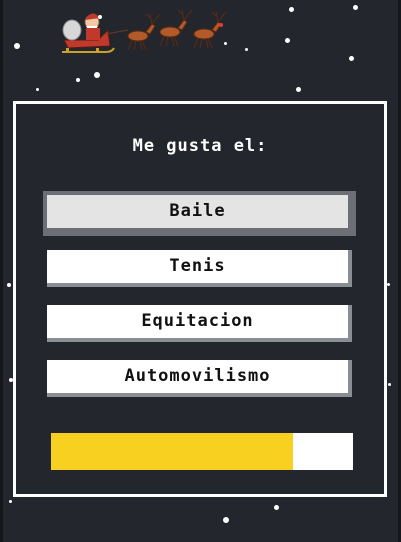 This screenshot has width=401, height=542. What do you see at coordinates (200, 146) in the screenshot?
I see `question-text: Me gusta el:` at bounding box center [200, 146].